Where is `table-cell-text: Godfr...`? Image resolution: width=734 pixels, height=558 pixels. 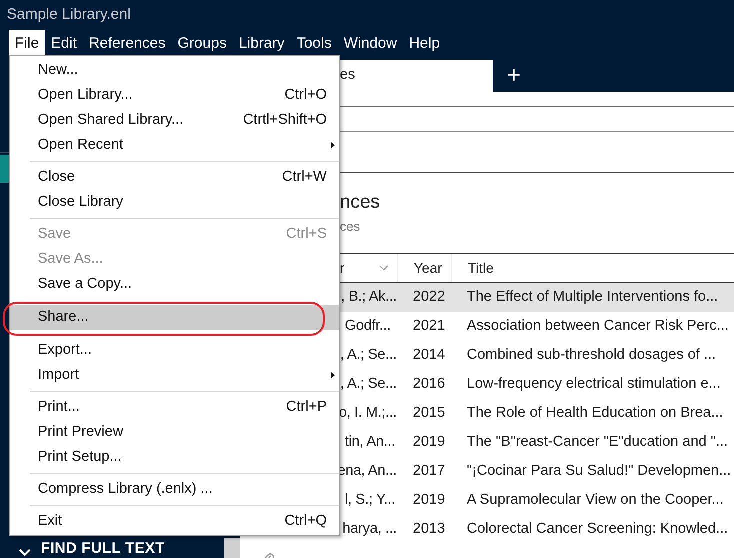 table-cell-text: Godfr... is located at coordinates (368, 326).